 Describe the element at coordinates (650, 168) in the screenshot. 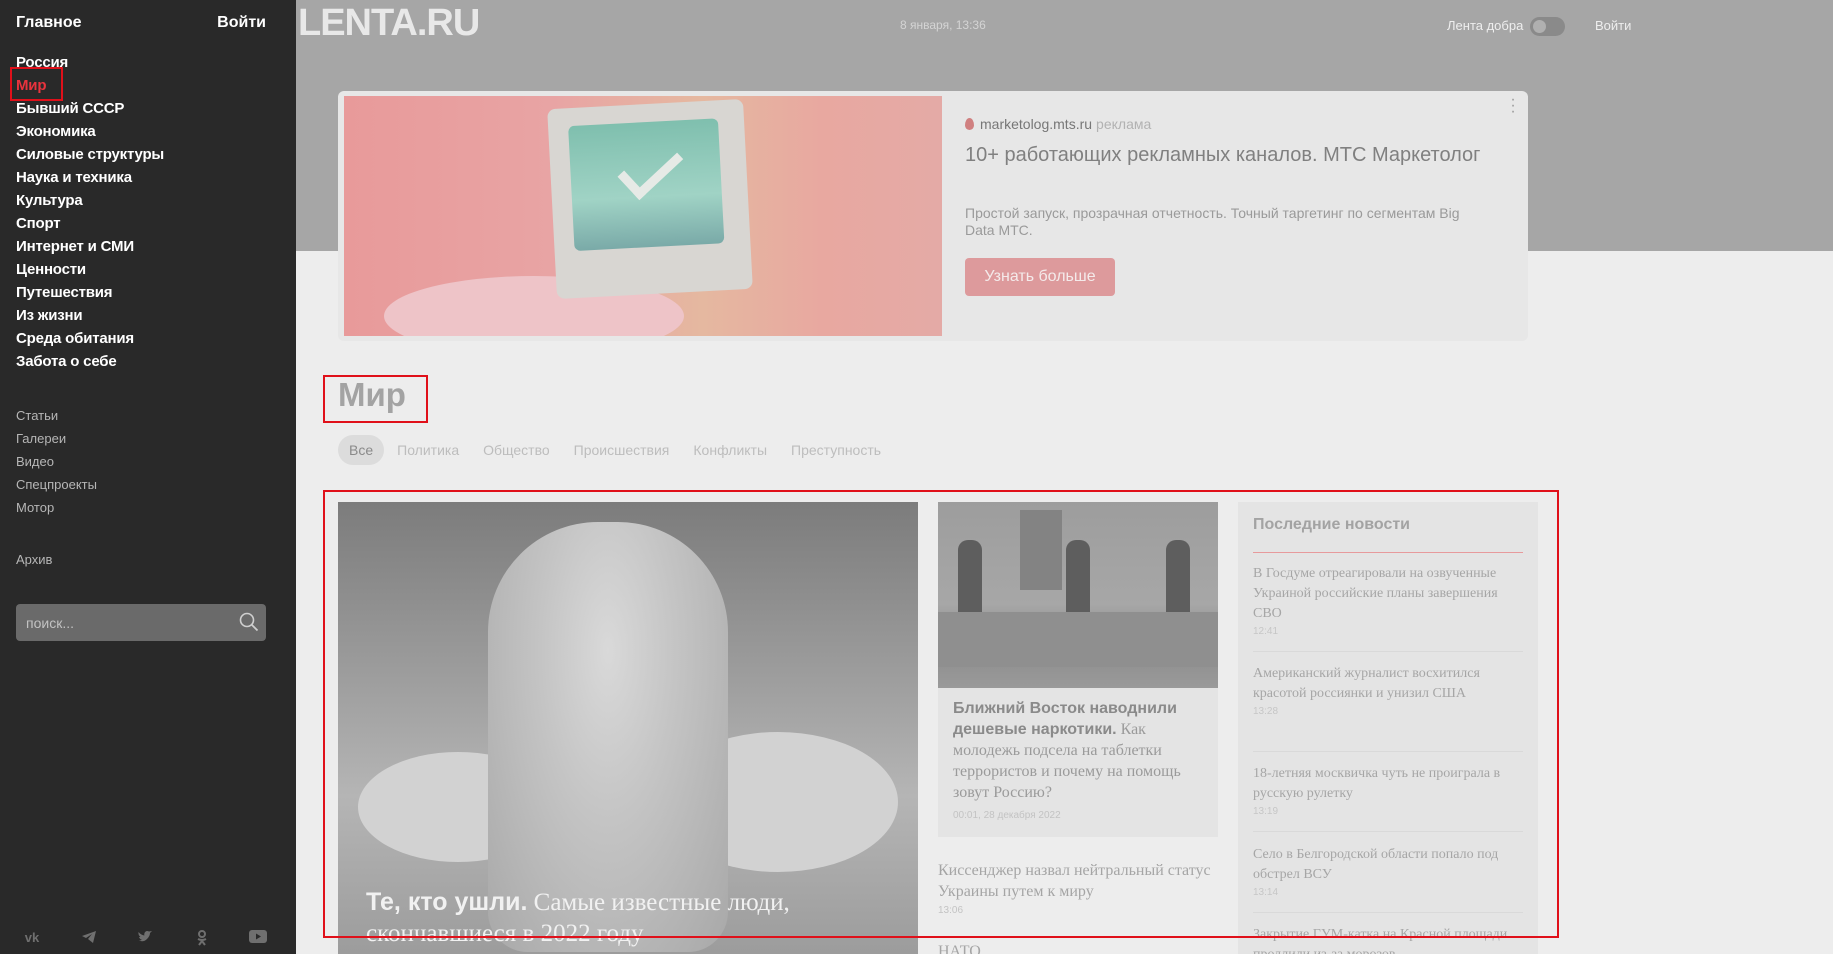

I see `checkmark-icon` at that location.